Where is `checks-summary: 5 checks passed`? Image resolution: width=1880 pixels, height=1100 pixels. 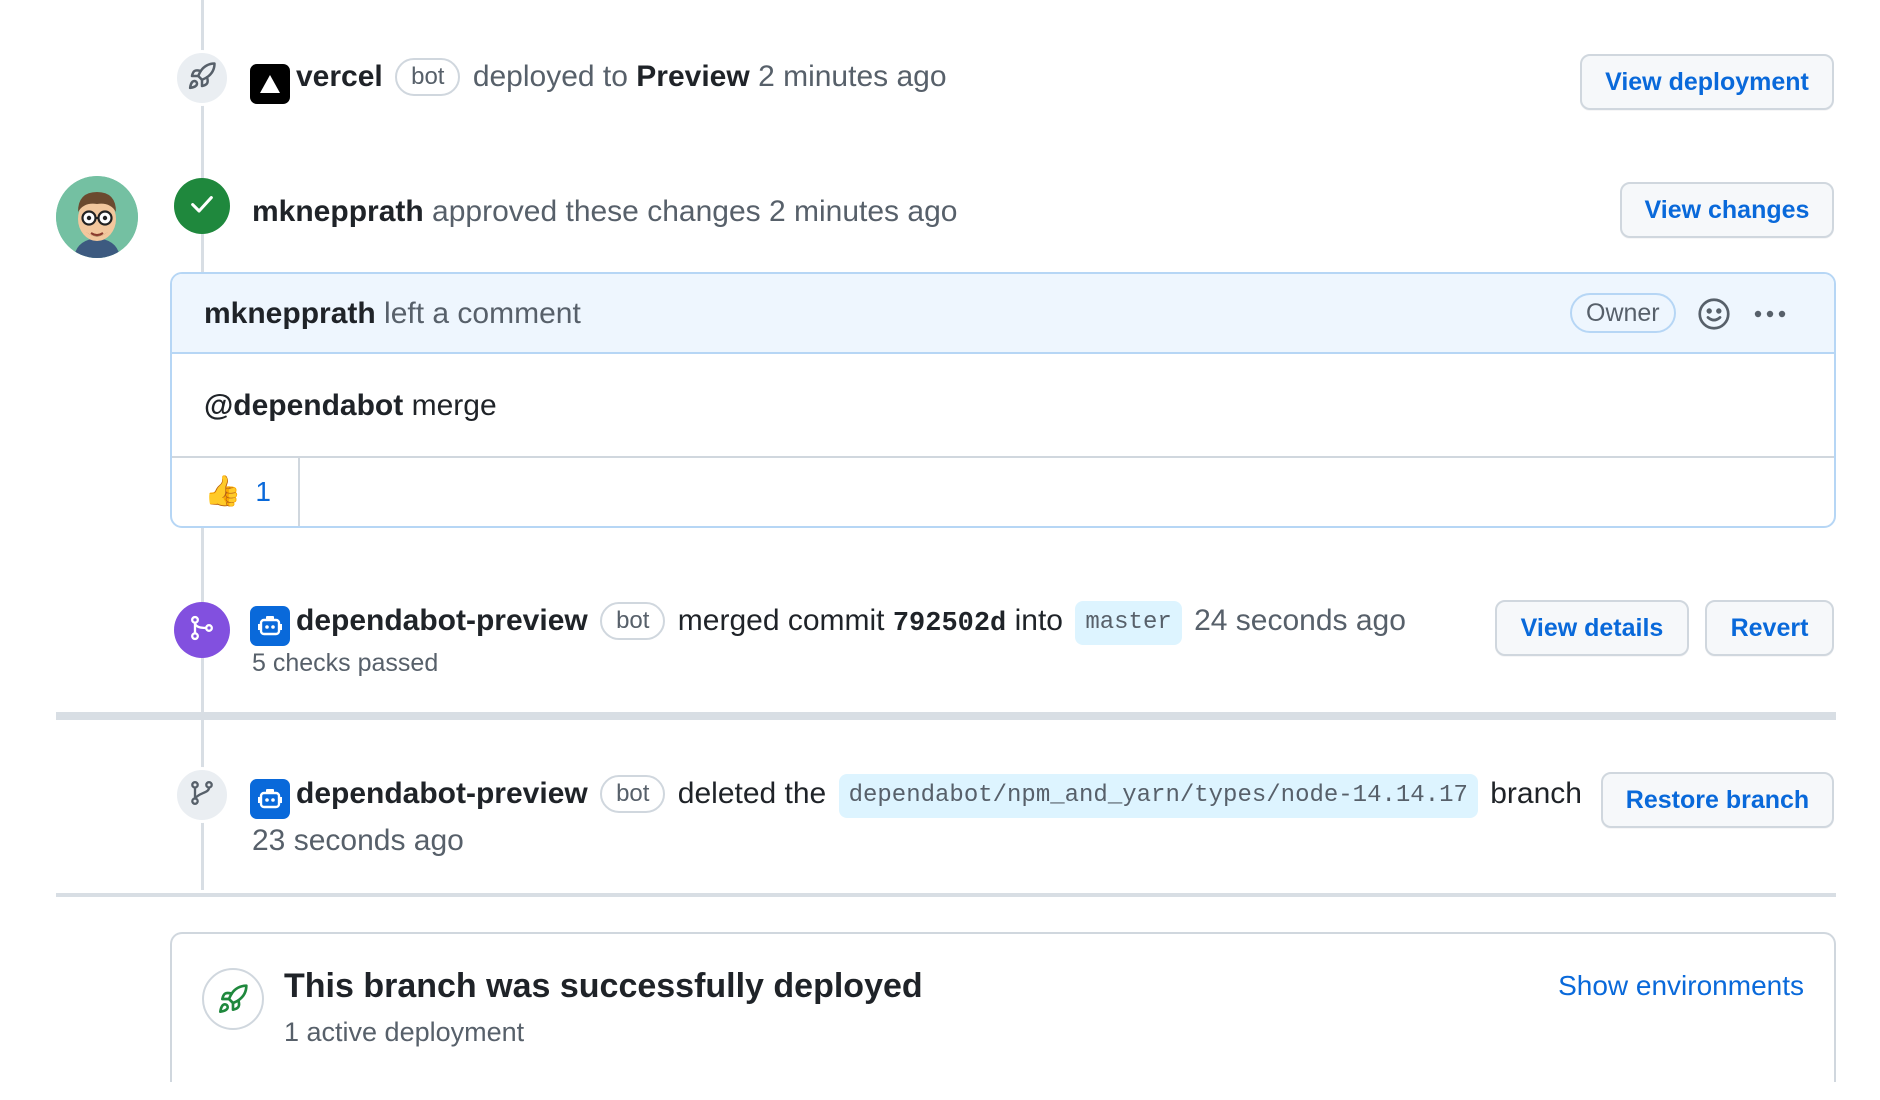 checks-summary: 5 checks passed is located at coordinates (345, 663).